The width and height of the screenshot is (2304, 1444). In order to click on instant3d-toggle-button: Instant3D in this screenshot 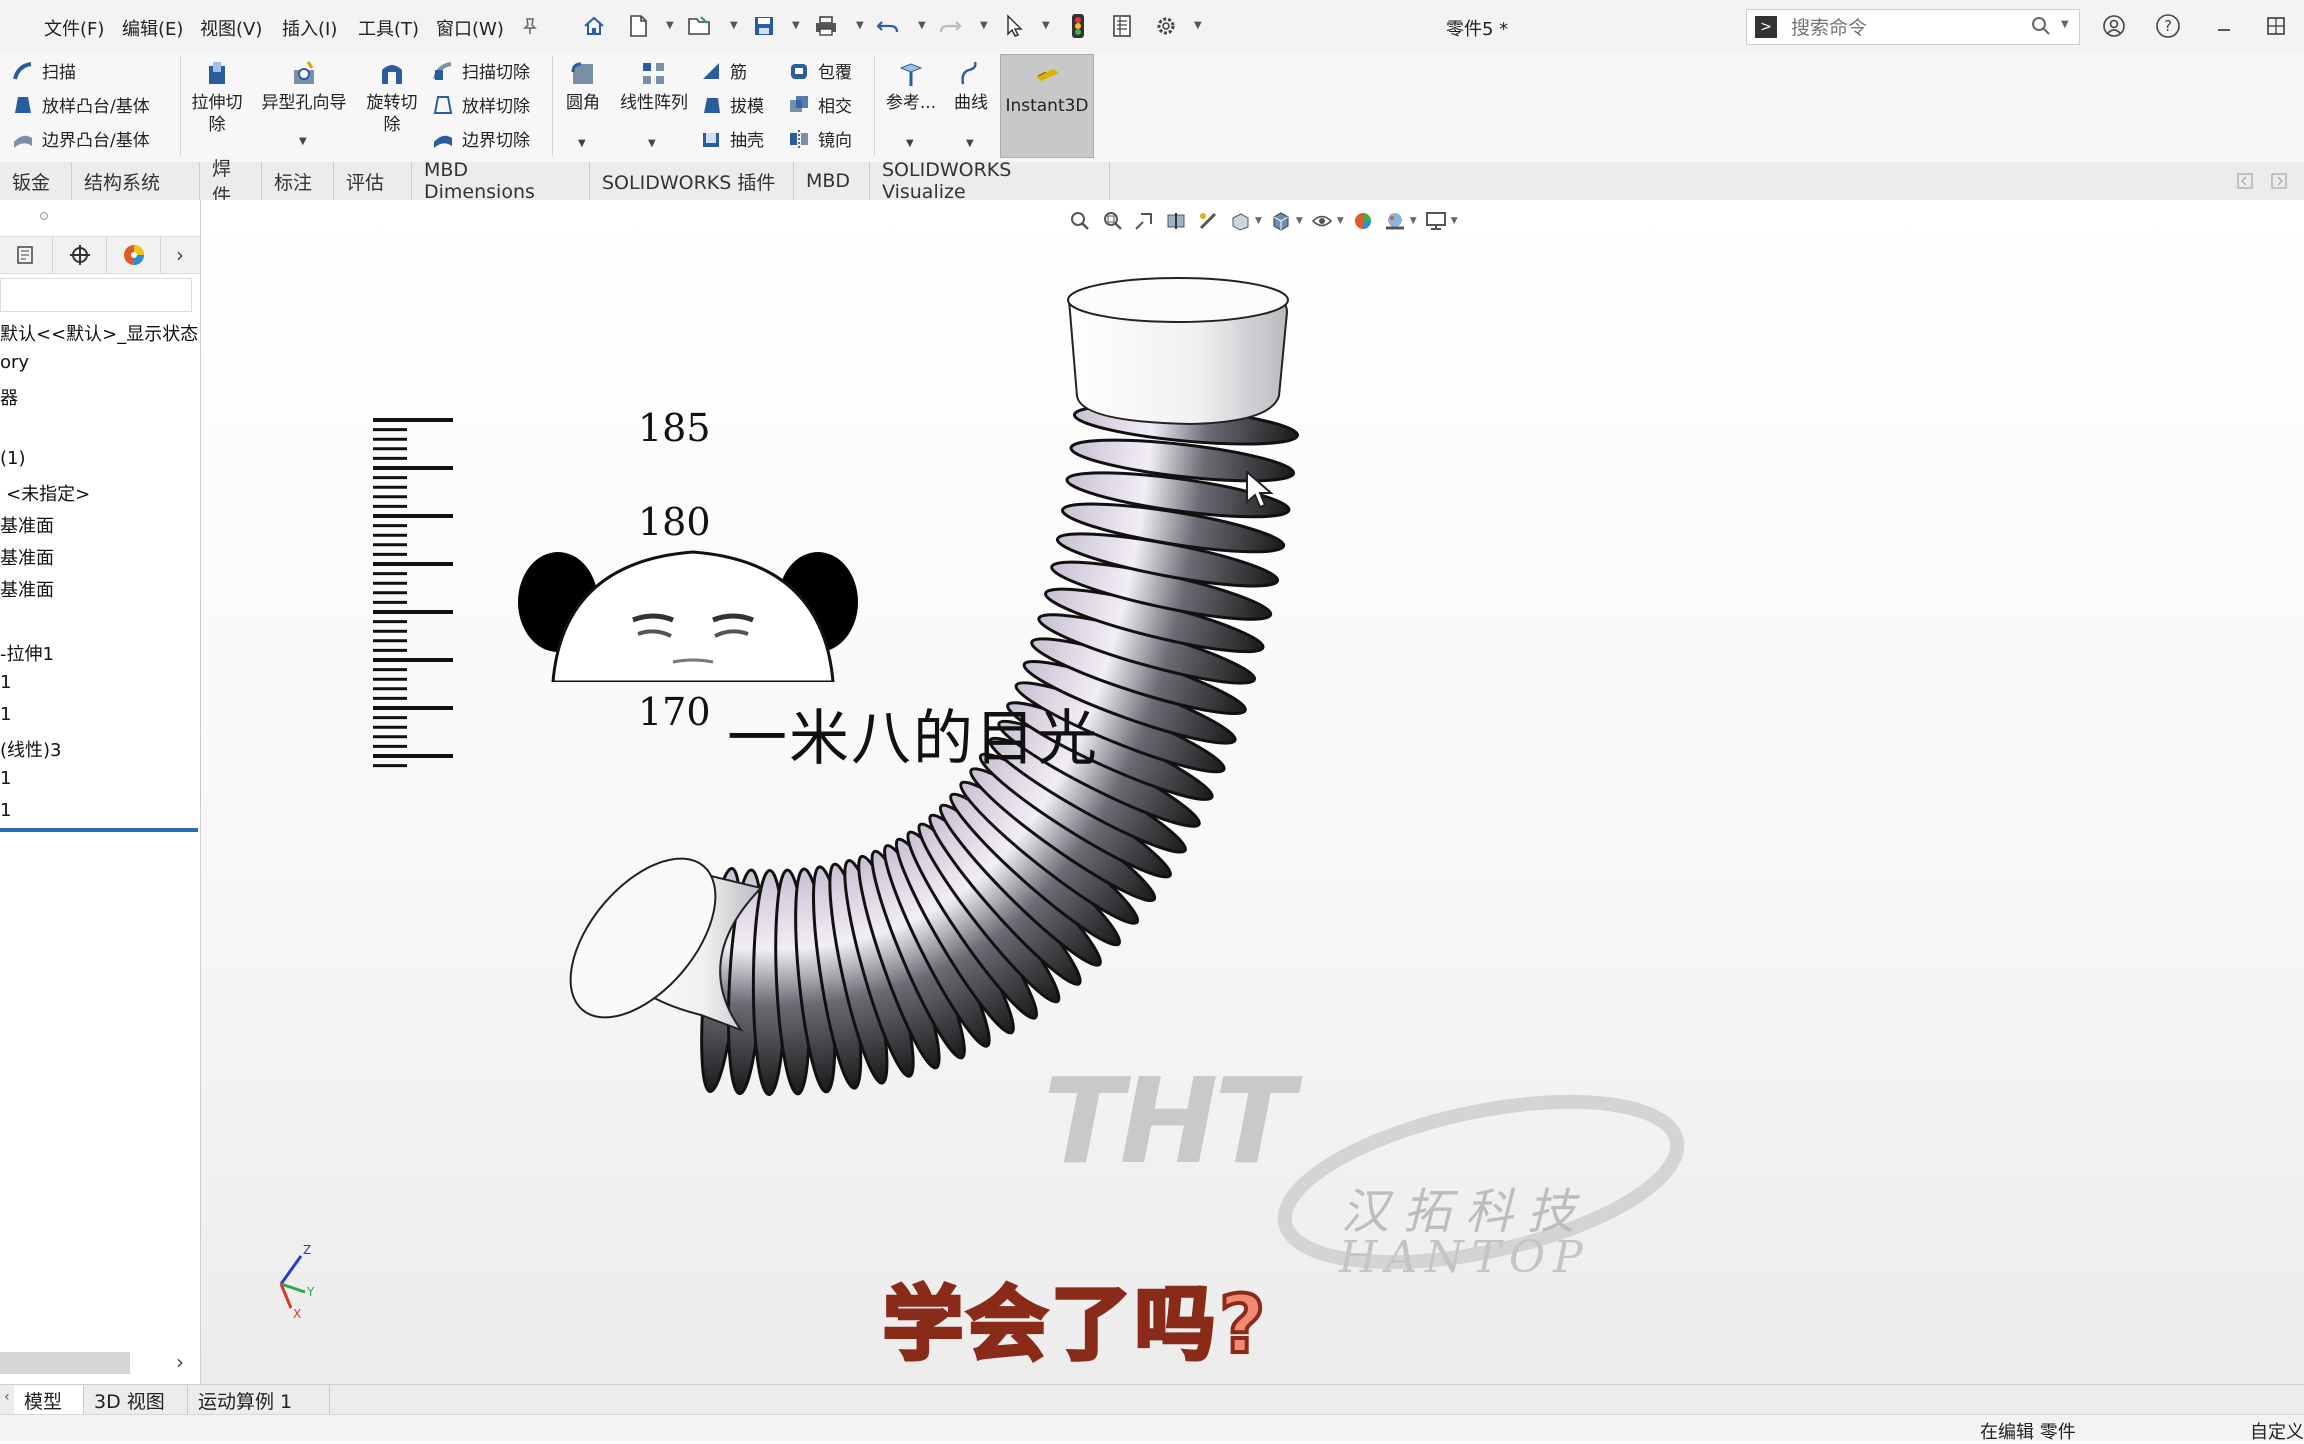, I will do `click(1047, 106)`.